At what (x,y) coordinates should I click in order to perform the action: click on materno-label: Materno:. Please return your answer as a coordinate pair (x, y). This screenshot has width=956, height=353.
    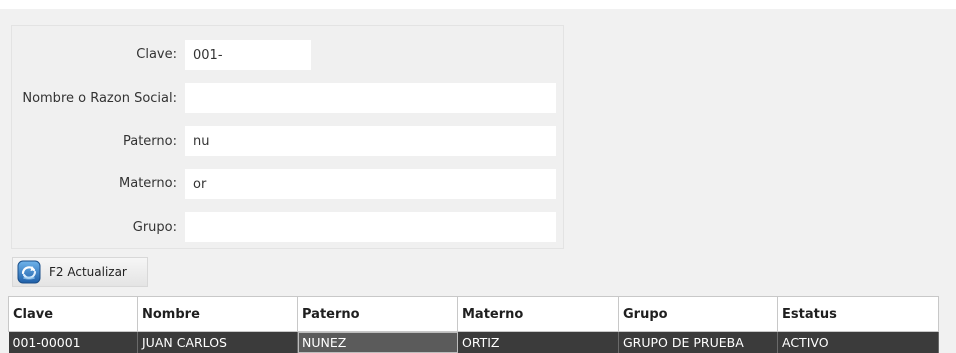
    Looking at the image, I should click on (148, 183).